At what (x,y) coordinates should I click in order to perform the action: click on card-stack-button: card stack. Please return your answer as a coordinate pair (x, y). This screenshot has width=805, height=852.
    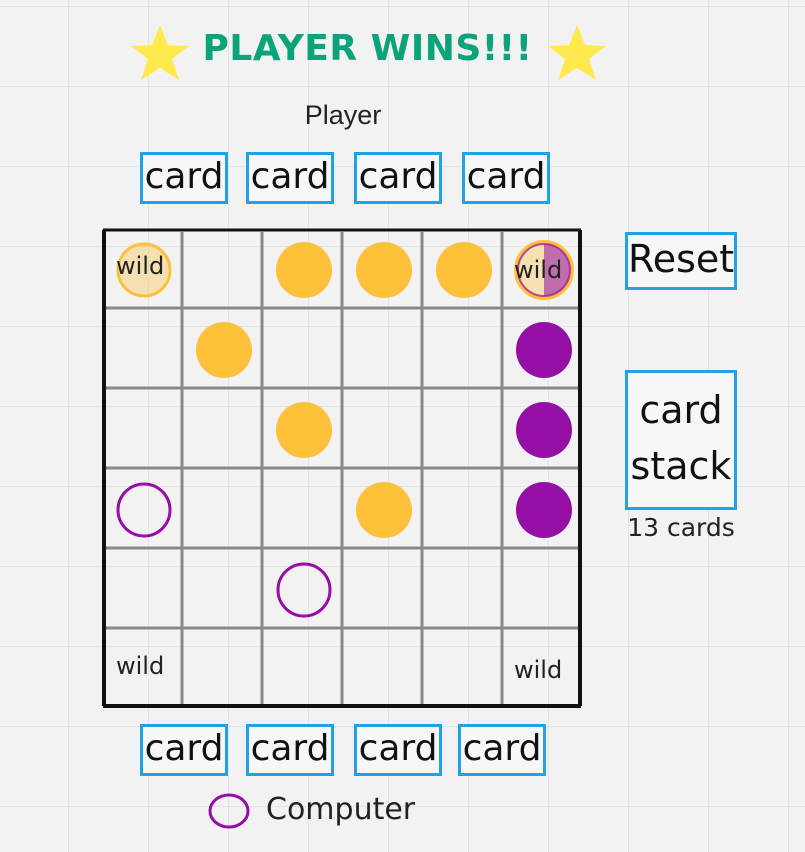
    Looking at the image, I should click on (681, 440).